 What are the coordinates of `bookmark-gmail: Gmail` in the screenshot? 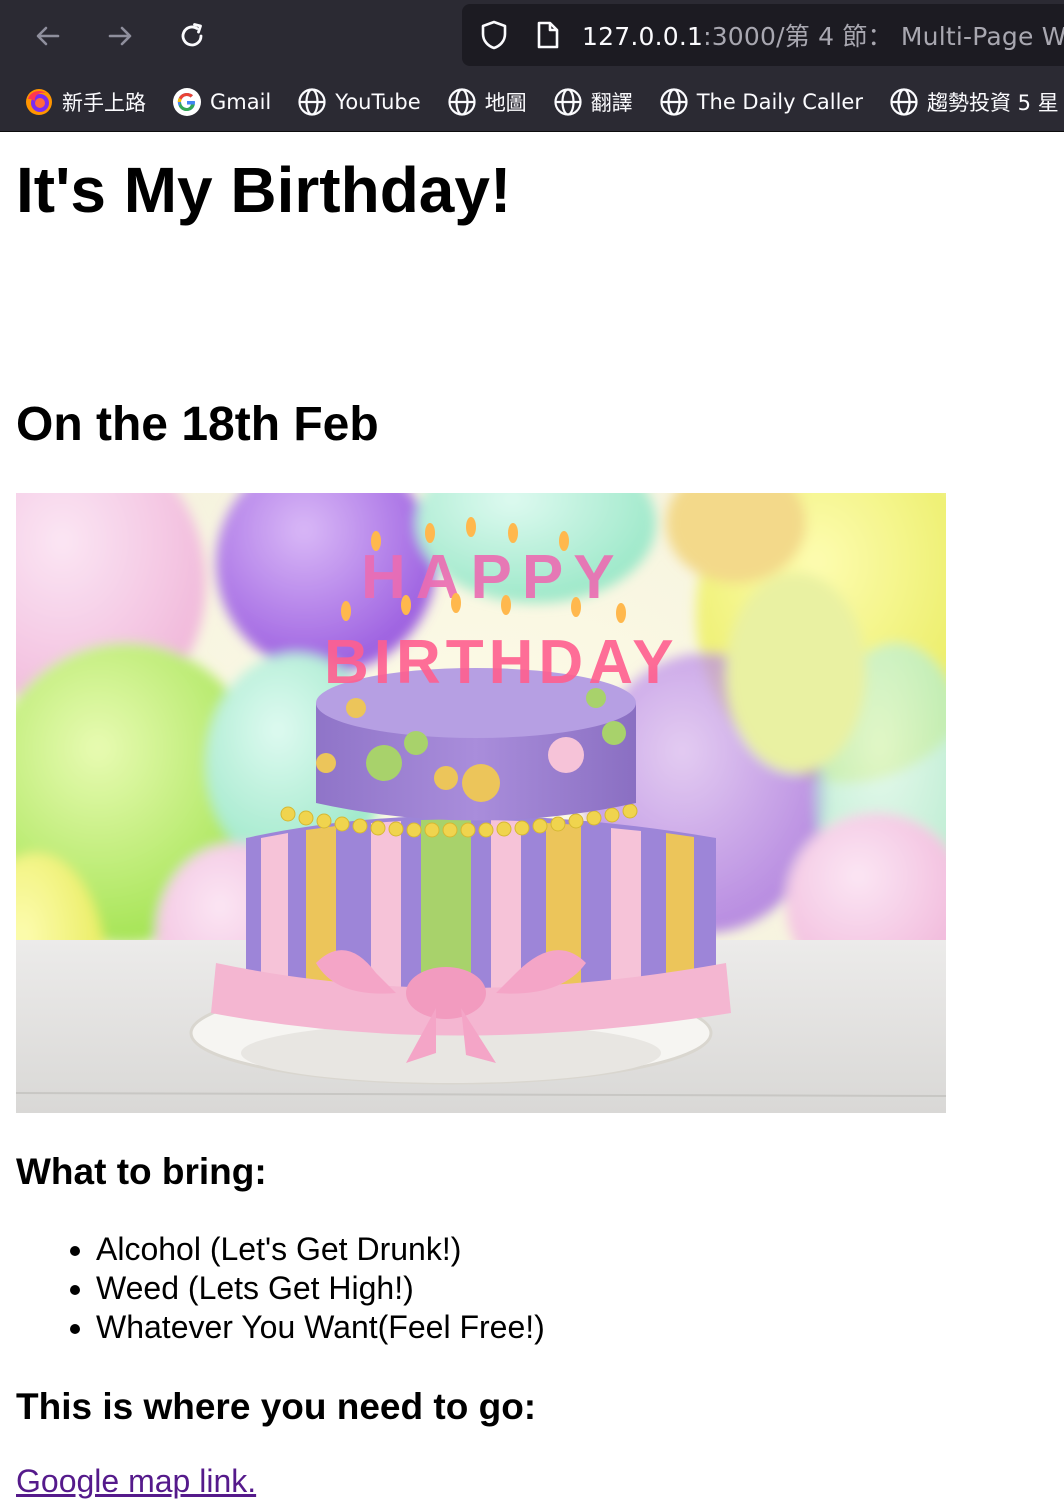 It's located at (221, 102).